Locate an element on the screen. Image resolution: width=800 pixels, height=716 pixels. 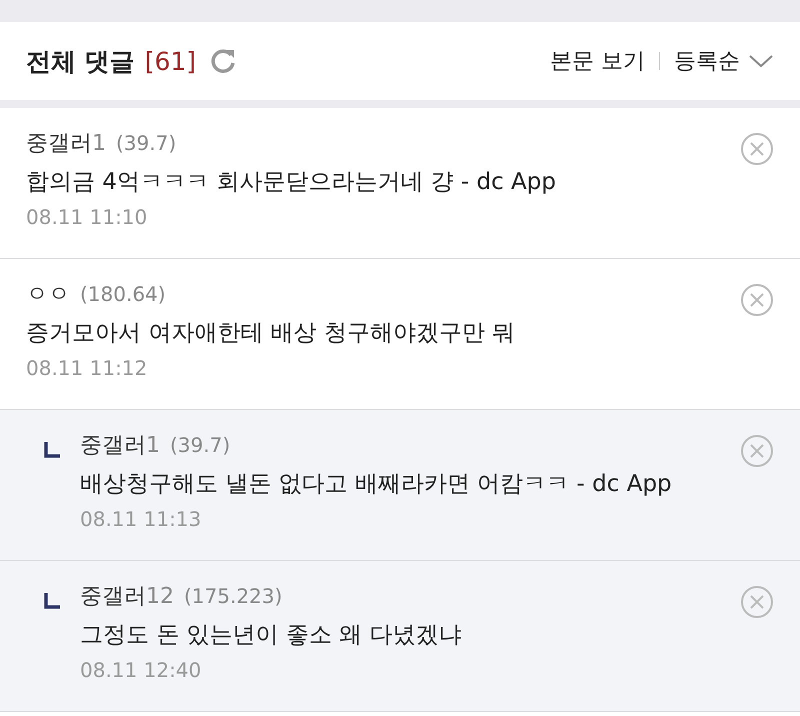
ip-address: (175.223) is located at coordinates (233, 596).